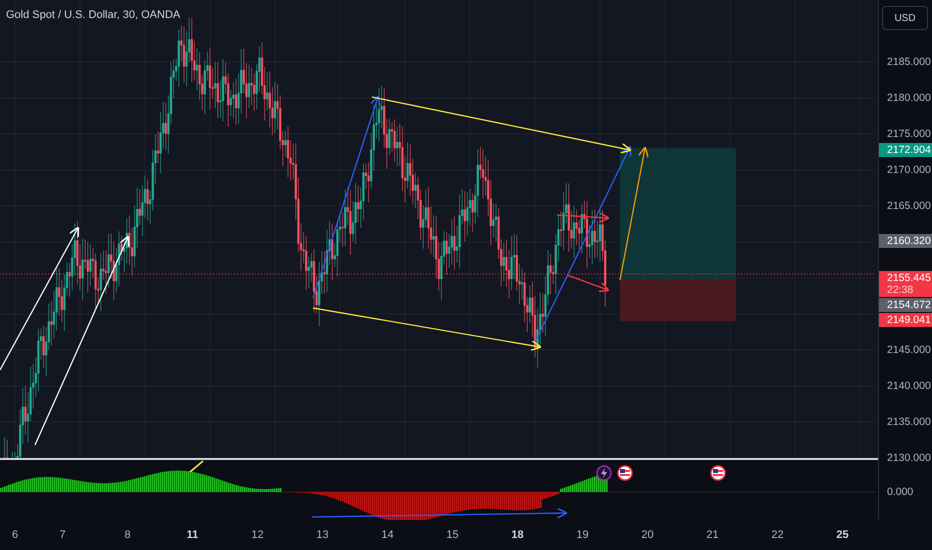 This screenshot has width=932, height=550. What do you see at coordinates (647, 535) in the screenshot?
I see `time-label: 20` at bounding box center [647, 535].